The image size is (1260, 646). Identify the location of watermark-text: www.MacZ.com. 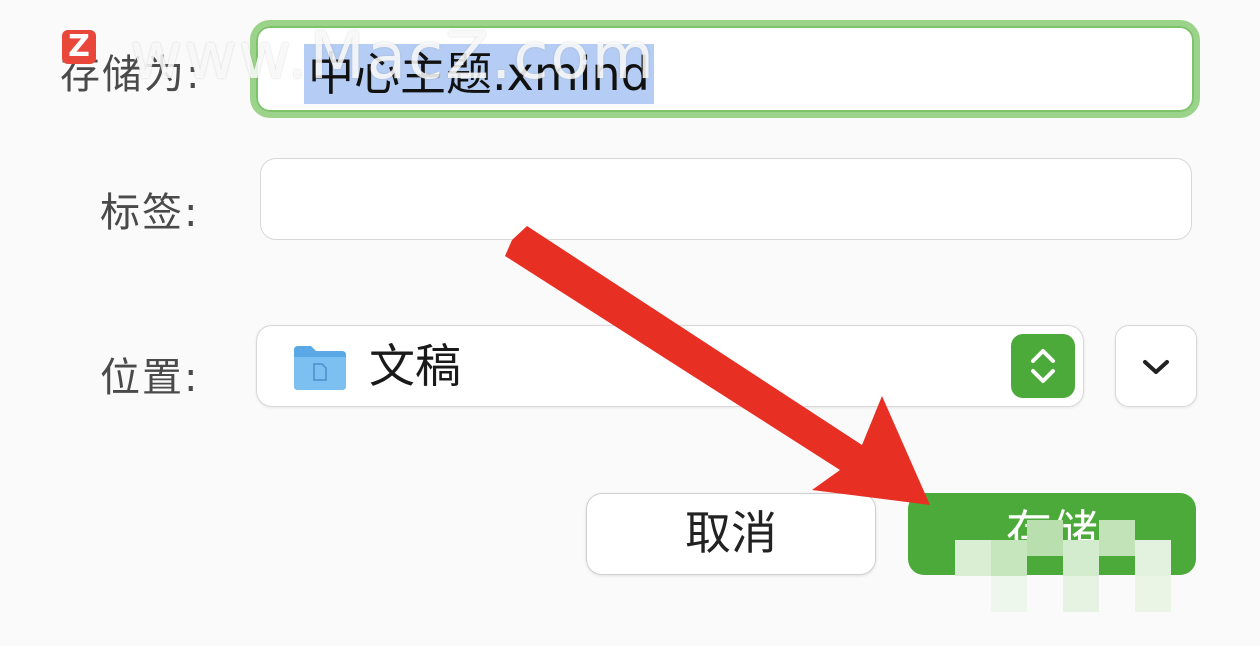
(393, 57).